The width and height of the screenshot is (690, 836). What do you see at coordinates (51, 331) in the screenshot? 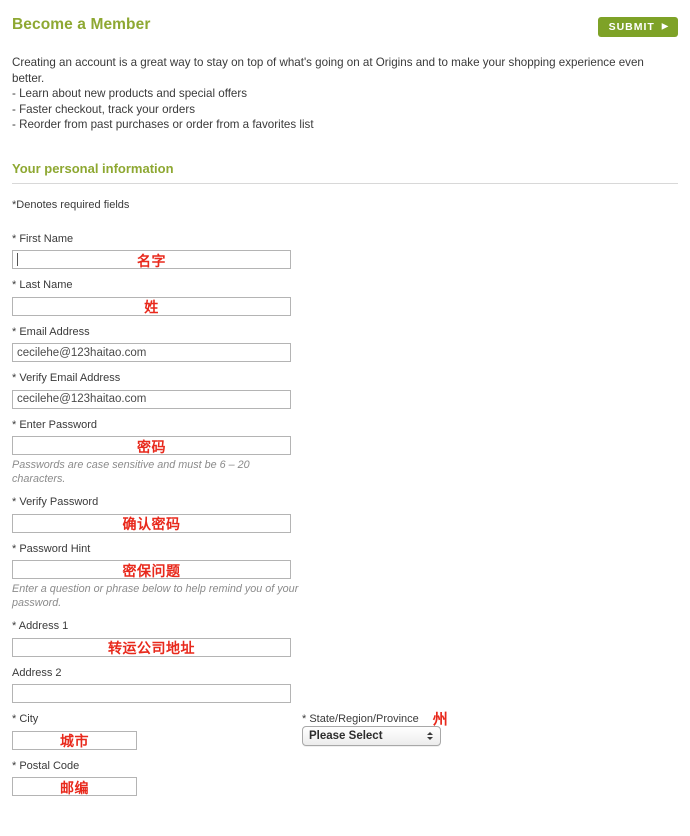
I see `email-label: * Email Address` at bounding box center [51, 331].